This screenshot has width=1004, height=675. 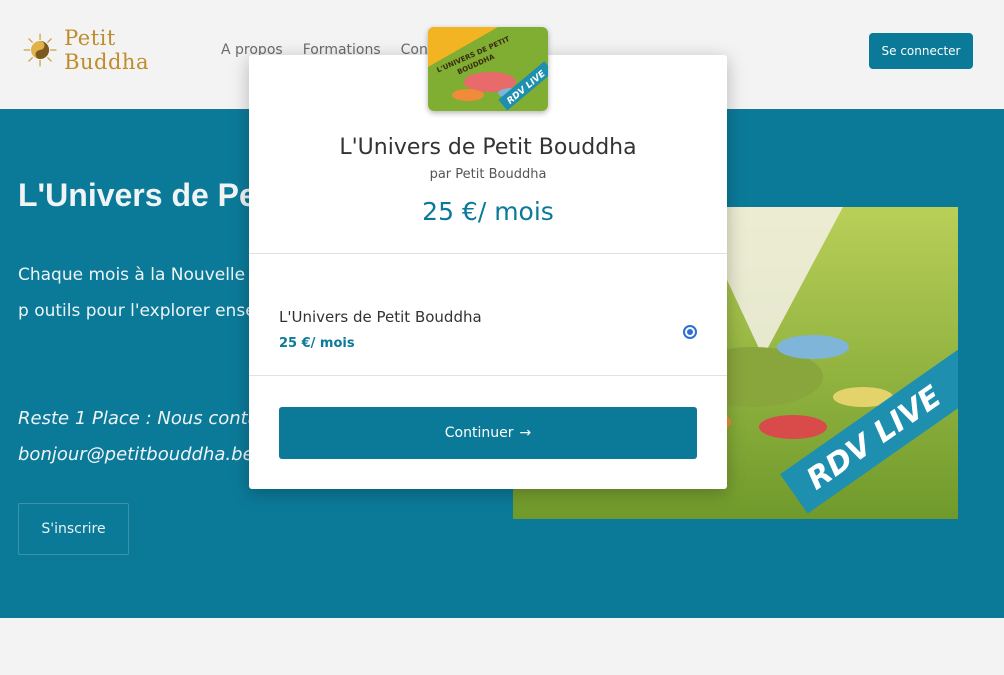 What do you see at coordinates (479, 433) in the screenshot?
I see `continue-label: Continuer` at bounding box center [479, 433].